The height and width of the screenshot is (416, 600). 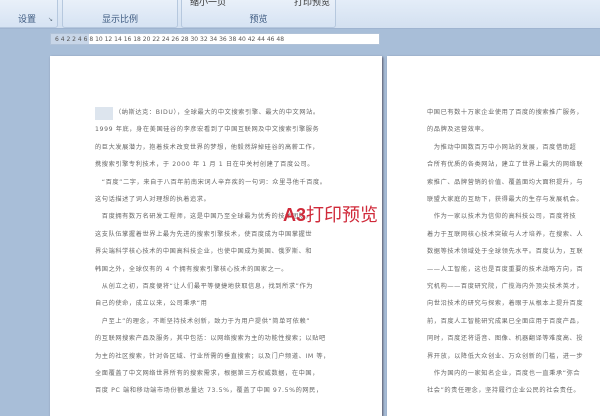 What do you see at coordinates (502, 217) in the screenshot?
I see `text-line: 作为一家以技术为信仰的高科技公司，百度将技` at bounding box center [502, 217].